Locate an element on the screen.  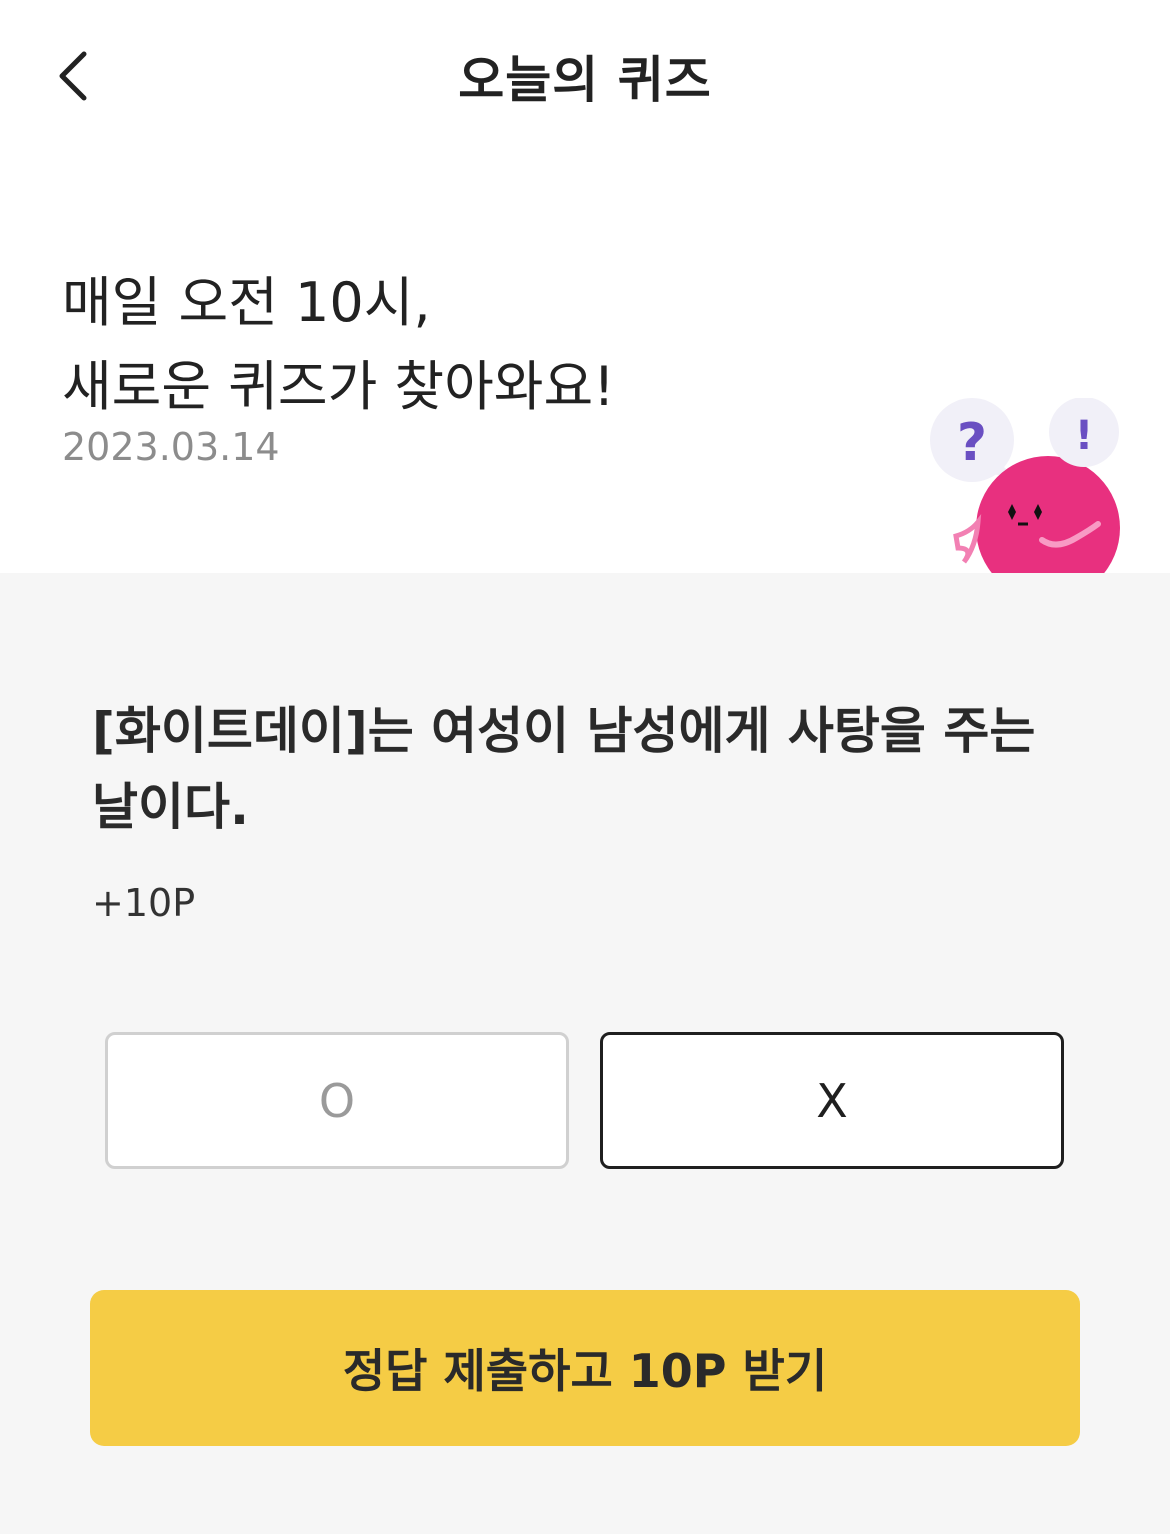
header: 오늘의 퀴즈 is located at coordinates (585, 75).